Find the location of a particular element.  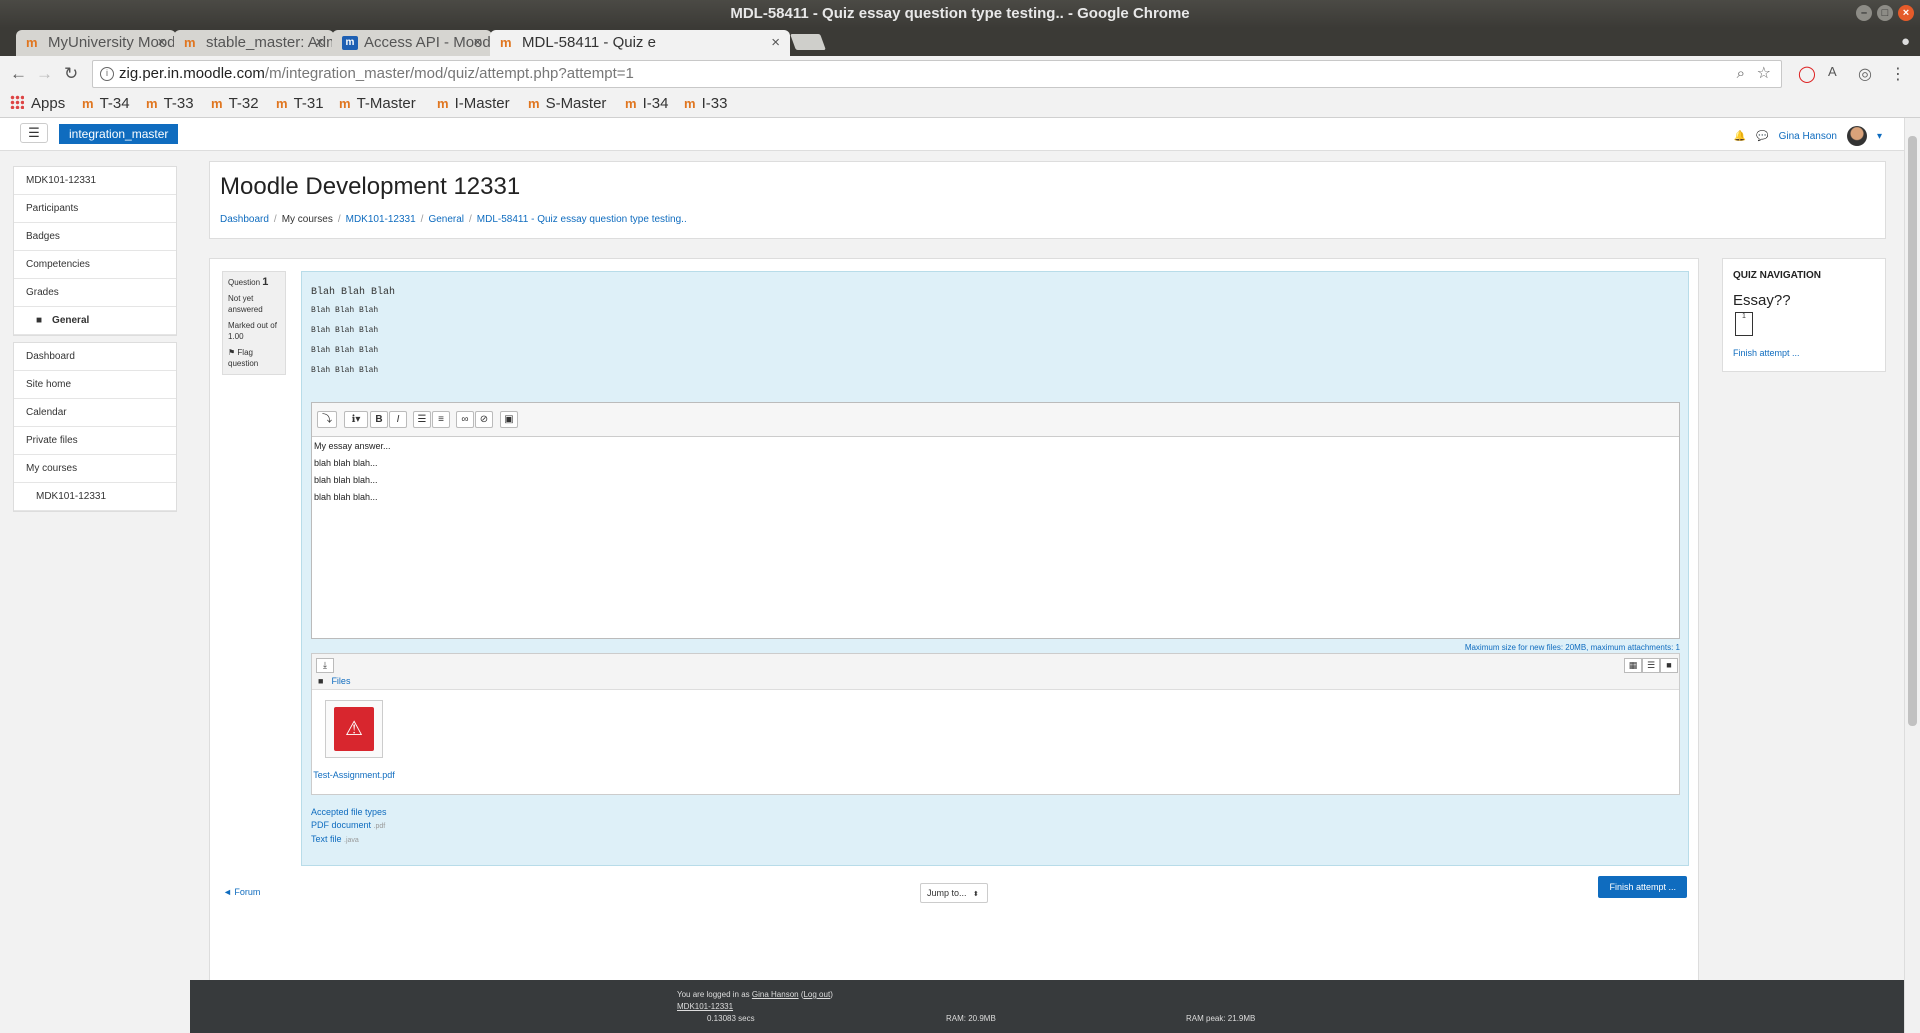

browser-tab: m Access API - Moodle × is located at coordinates (412, 43).